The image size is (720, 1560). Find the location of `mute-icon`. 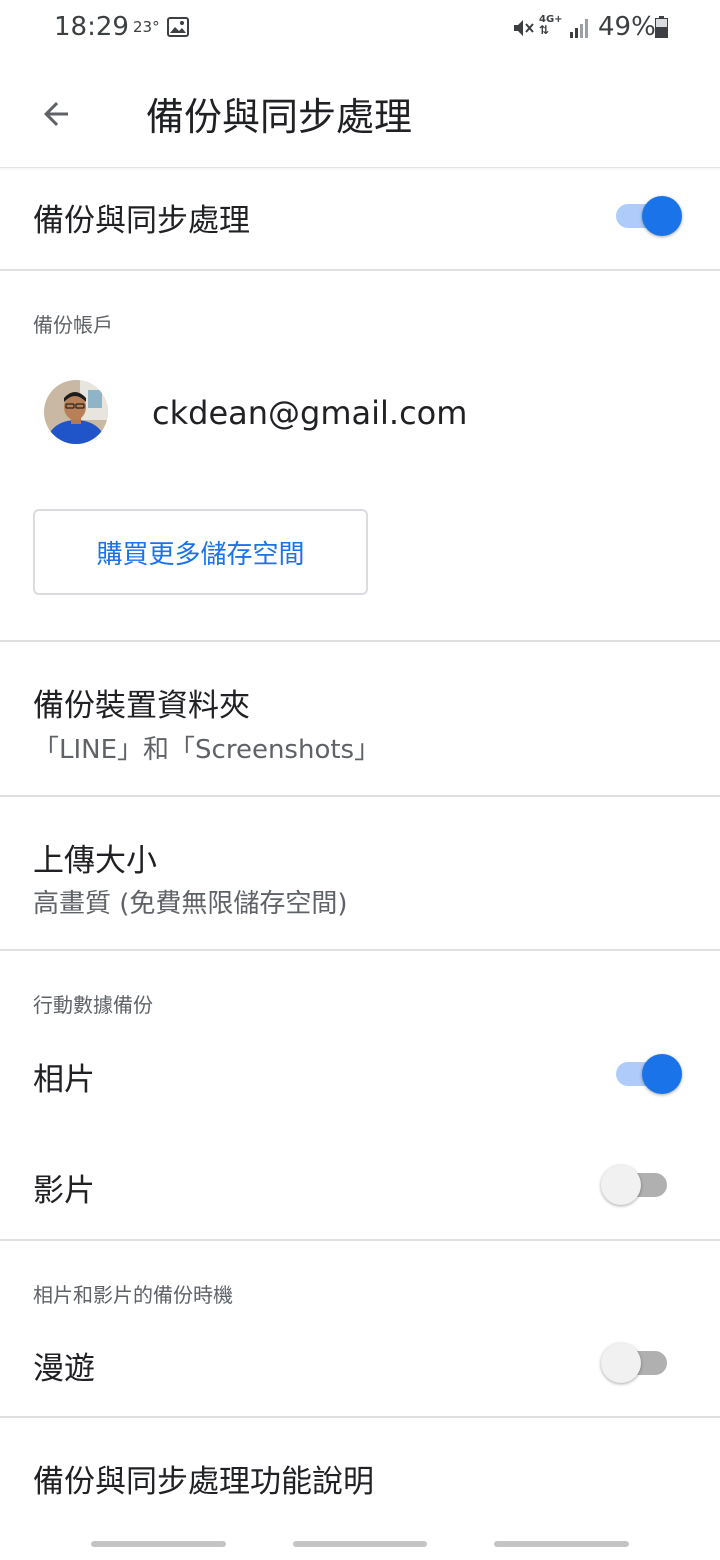

mute-icon is located at coordinates (524, 28).